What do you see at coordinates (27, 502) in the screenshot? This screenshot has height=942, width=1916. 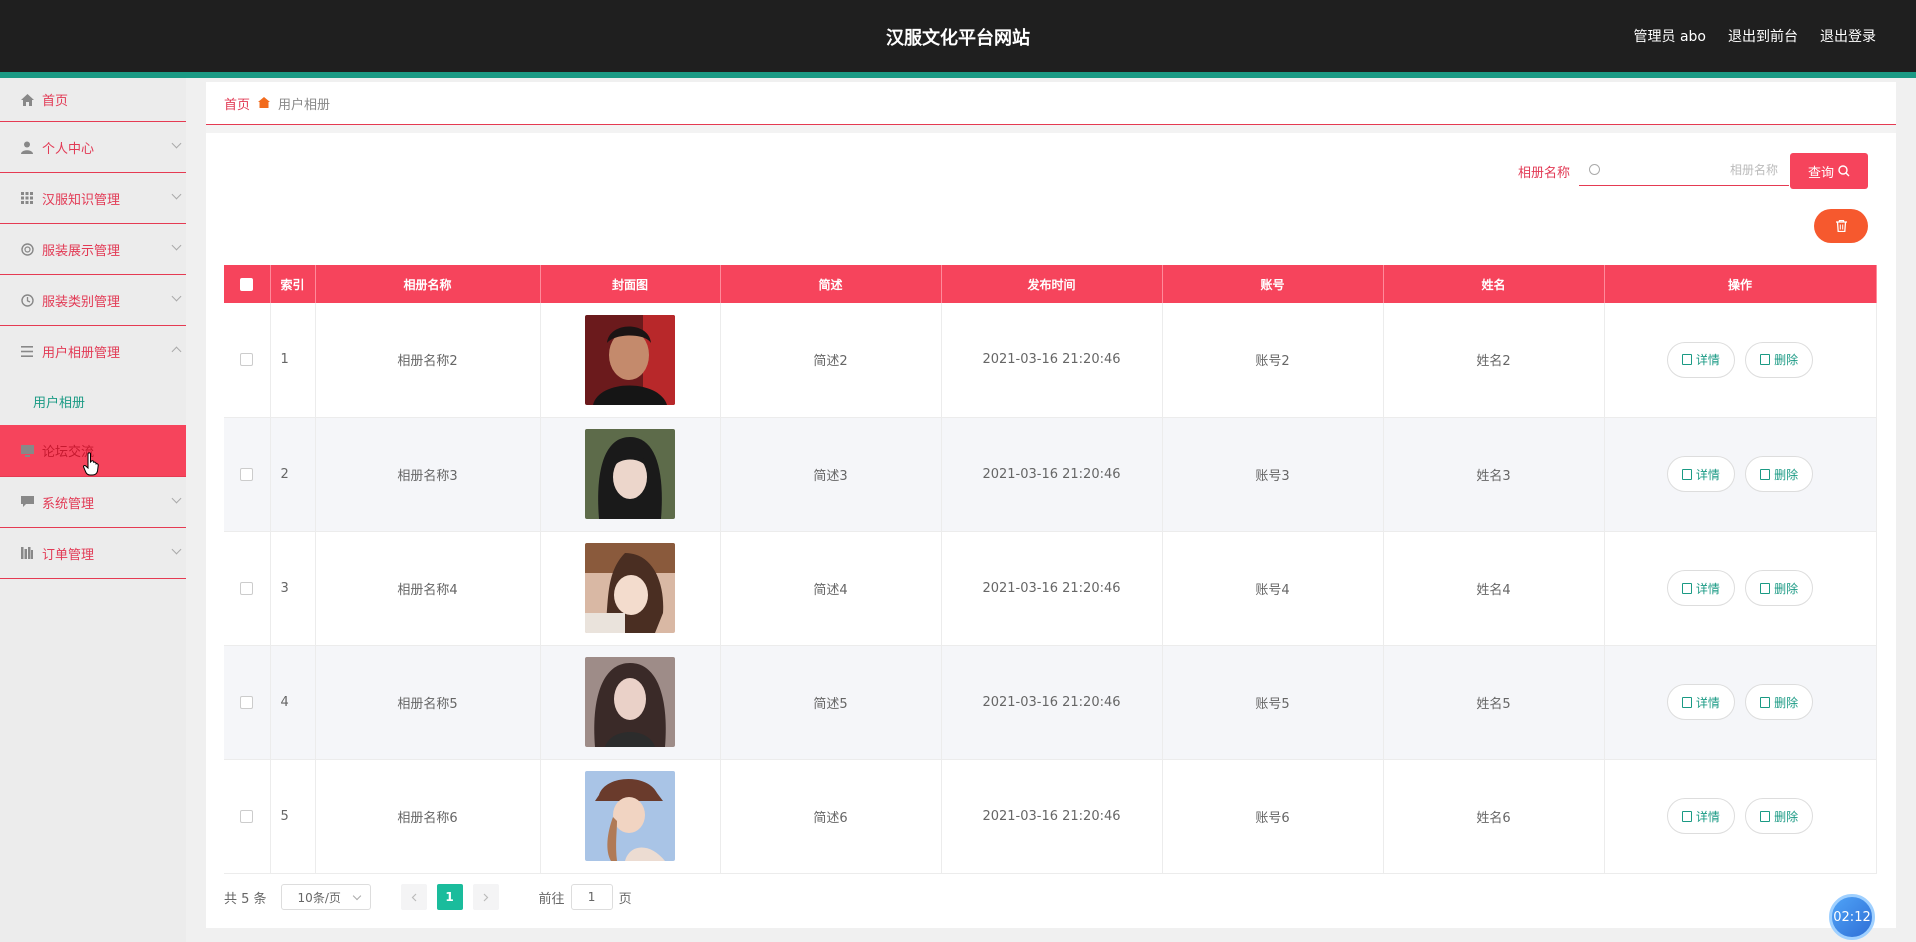 I see `chat-icon` at bounding box center [27, 502].